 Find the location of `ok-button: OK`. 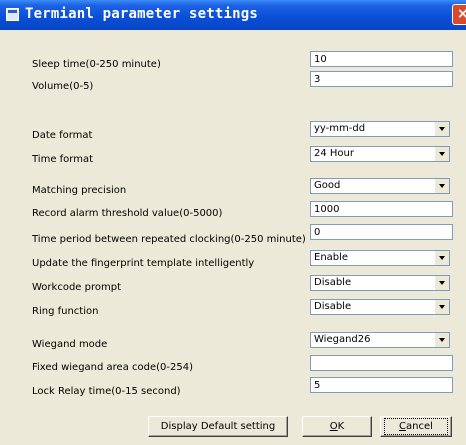

ok-button: OK is located at coordinates (337, 426).